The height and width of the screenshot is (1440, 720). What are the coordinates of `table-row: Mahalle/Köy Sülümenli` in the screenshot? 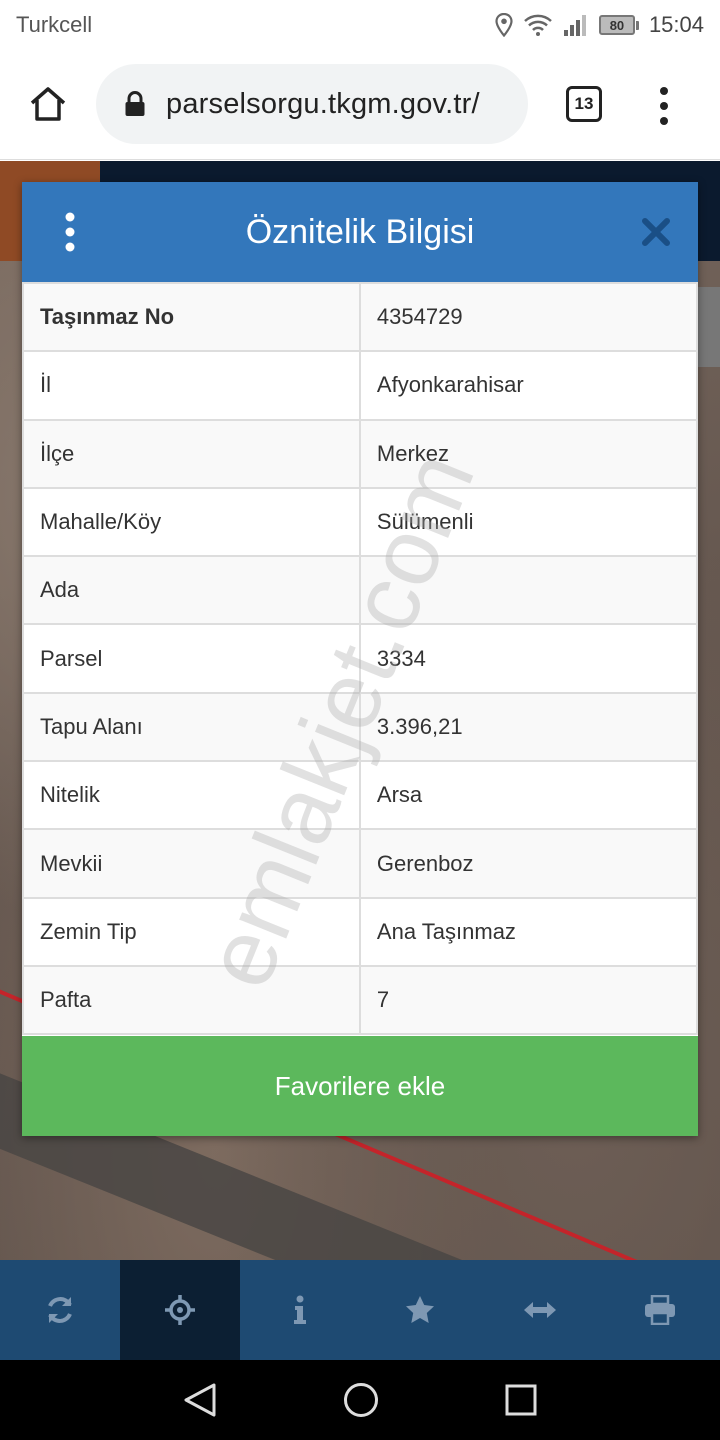 It's located at (360, 522).